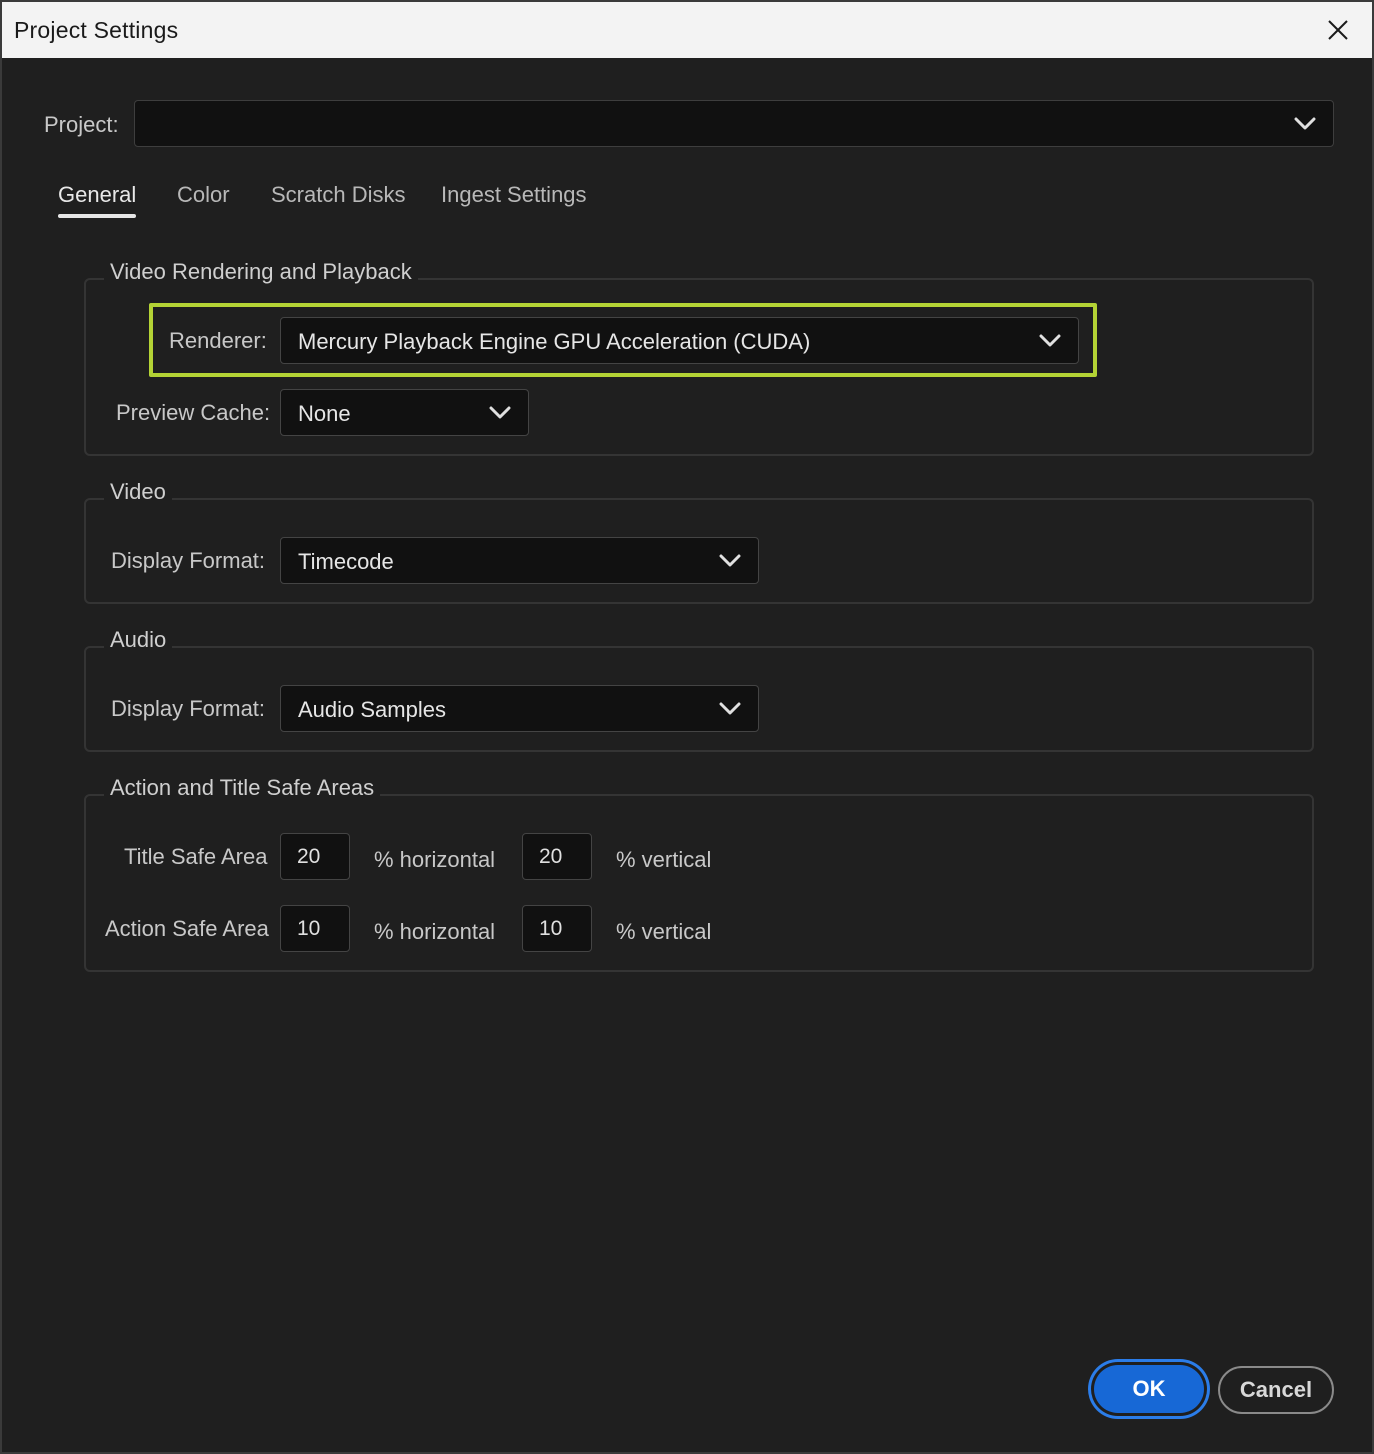 This screenshot has height=1454, width=1374. I want to click on audio-legend: Audio, so click(138, 640).